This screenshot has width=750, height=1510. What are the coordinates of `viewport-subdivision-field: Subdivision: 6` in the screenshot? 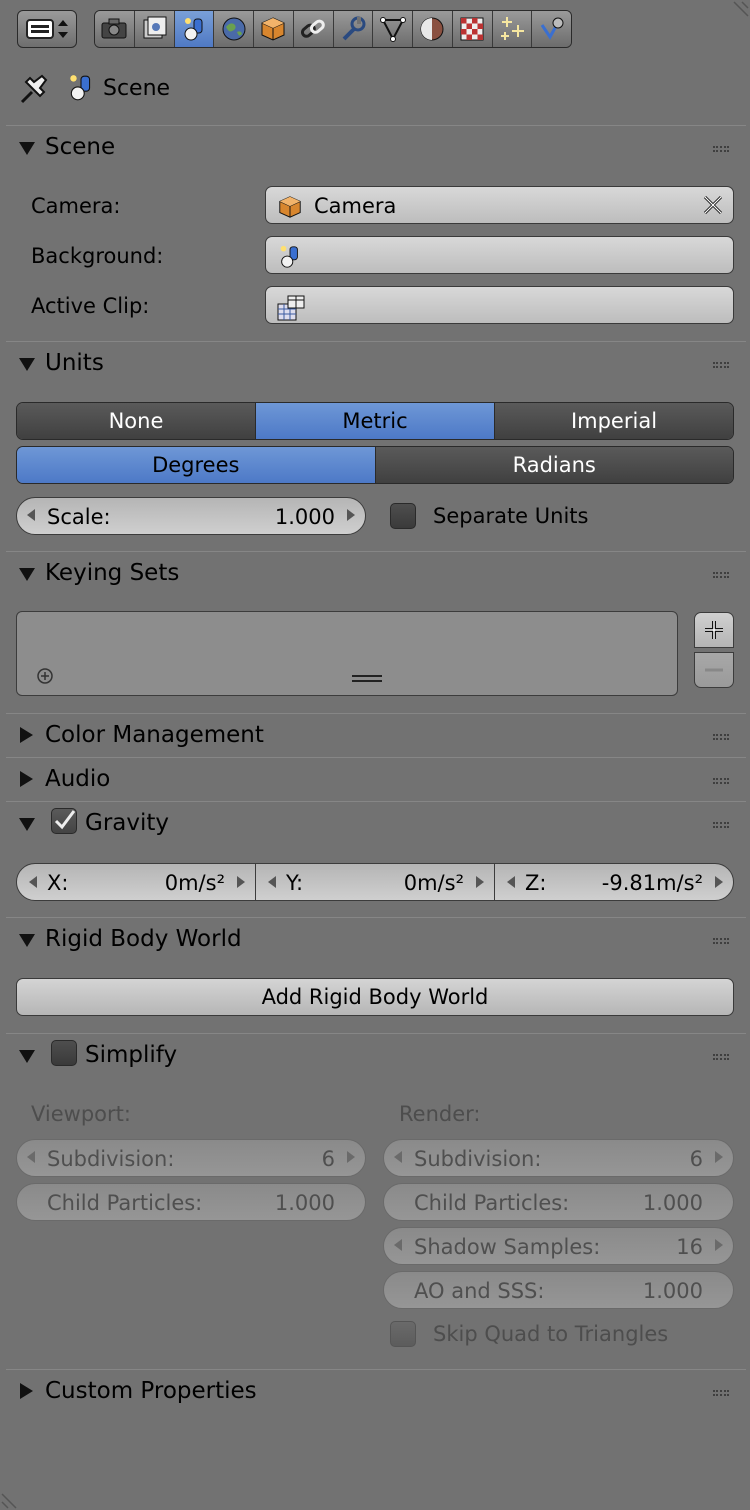 It's located at (191, 1158).